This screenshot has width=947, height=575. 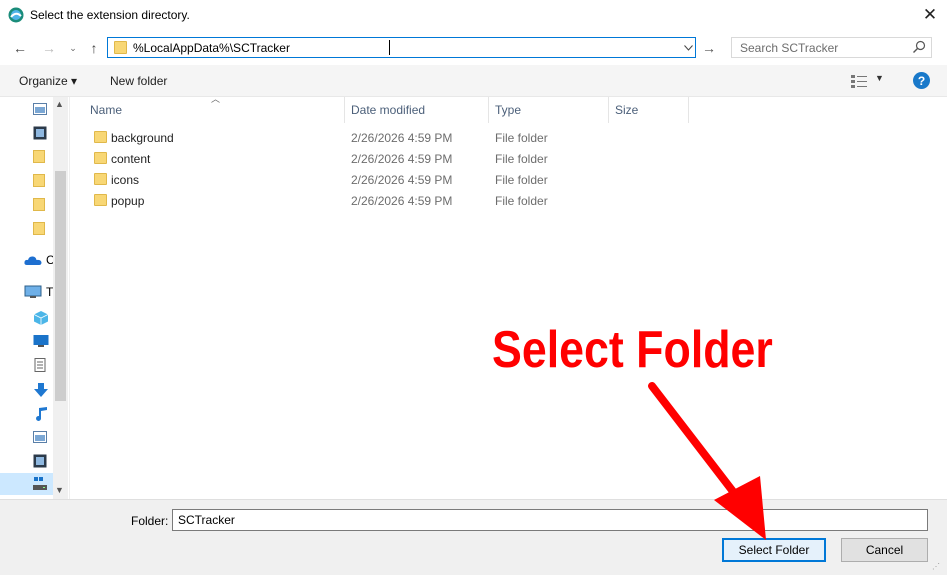 What do you see at coordinates (473, 15) in the screenshot?
I see `title-bar: Select the extension directory. ✕` at bounding box center [473, 15].